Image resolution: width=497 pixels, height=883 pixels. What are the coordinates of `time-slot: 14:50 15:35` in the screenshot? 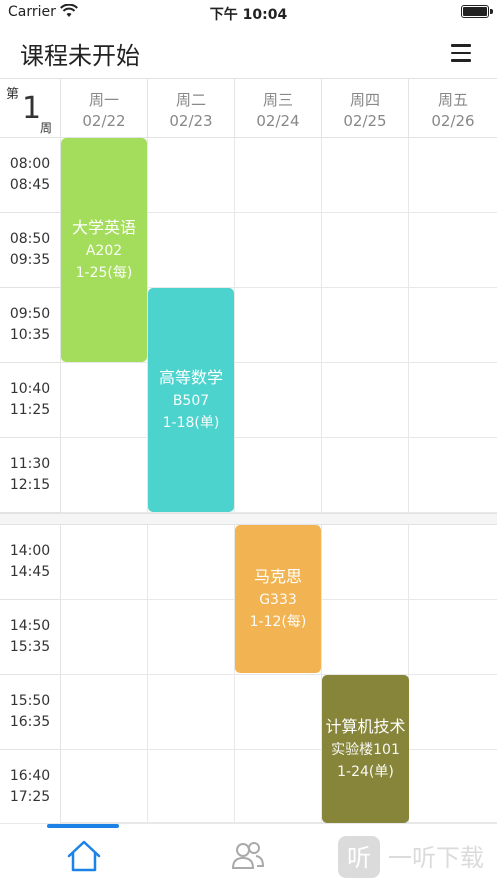 It's located at (30, 637).